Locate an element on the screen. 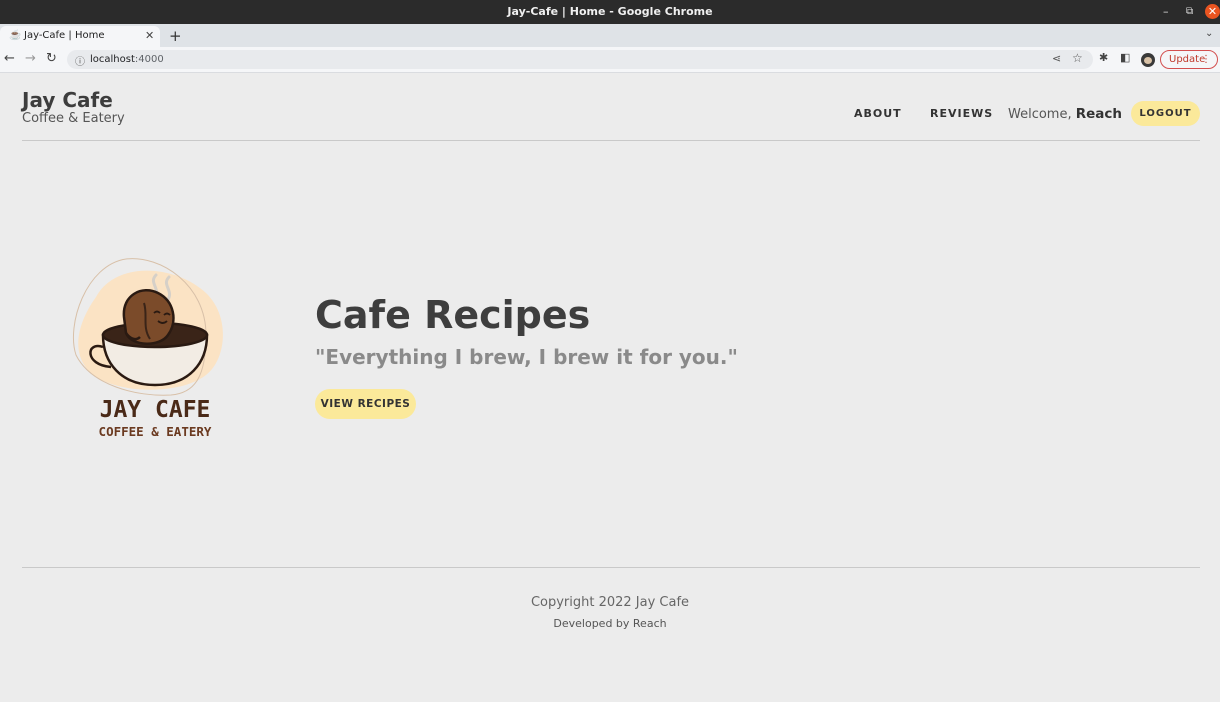 This screenshot has height=702, width=1220. new-tab-button: + is located at coordinates (175, 36).